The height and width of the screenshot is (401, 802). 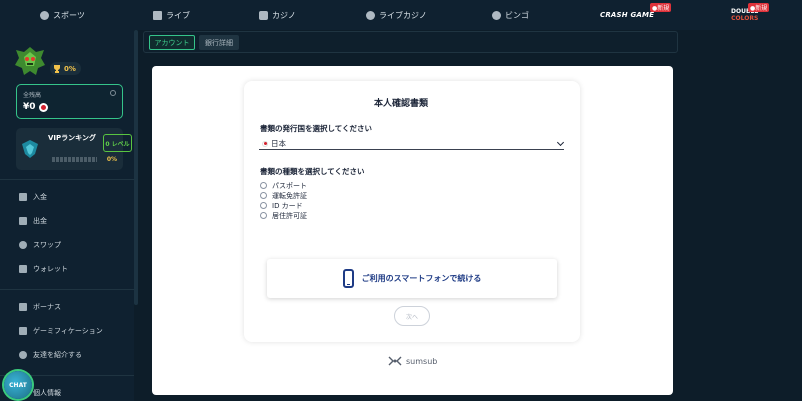 I want to click on continue-on-smartphone-button: ご利用のスマートフォンで続ける, so click(x=412, y=278).